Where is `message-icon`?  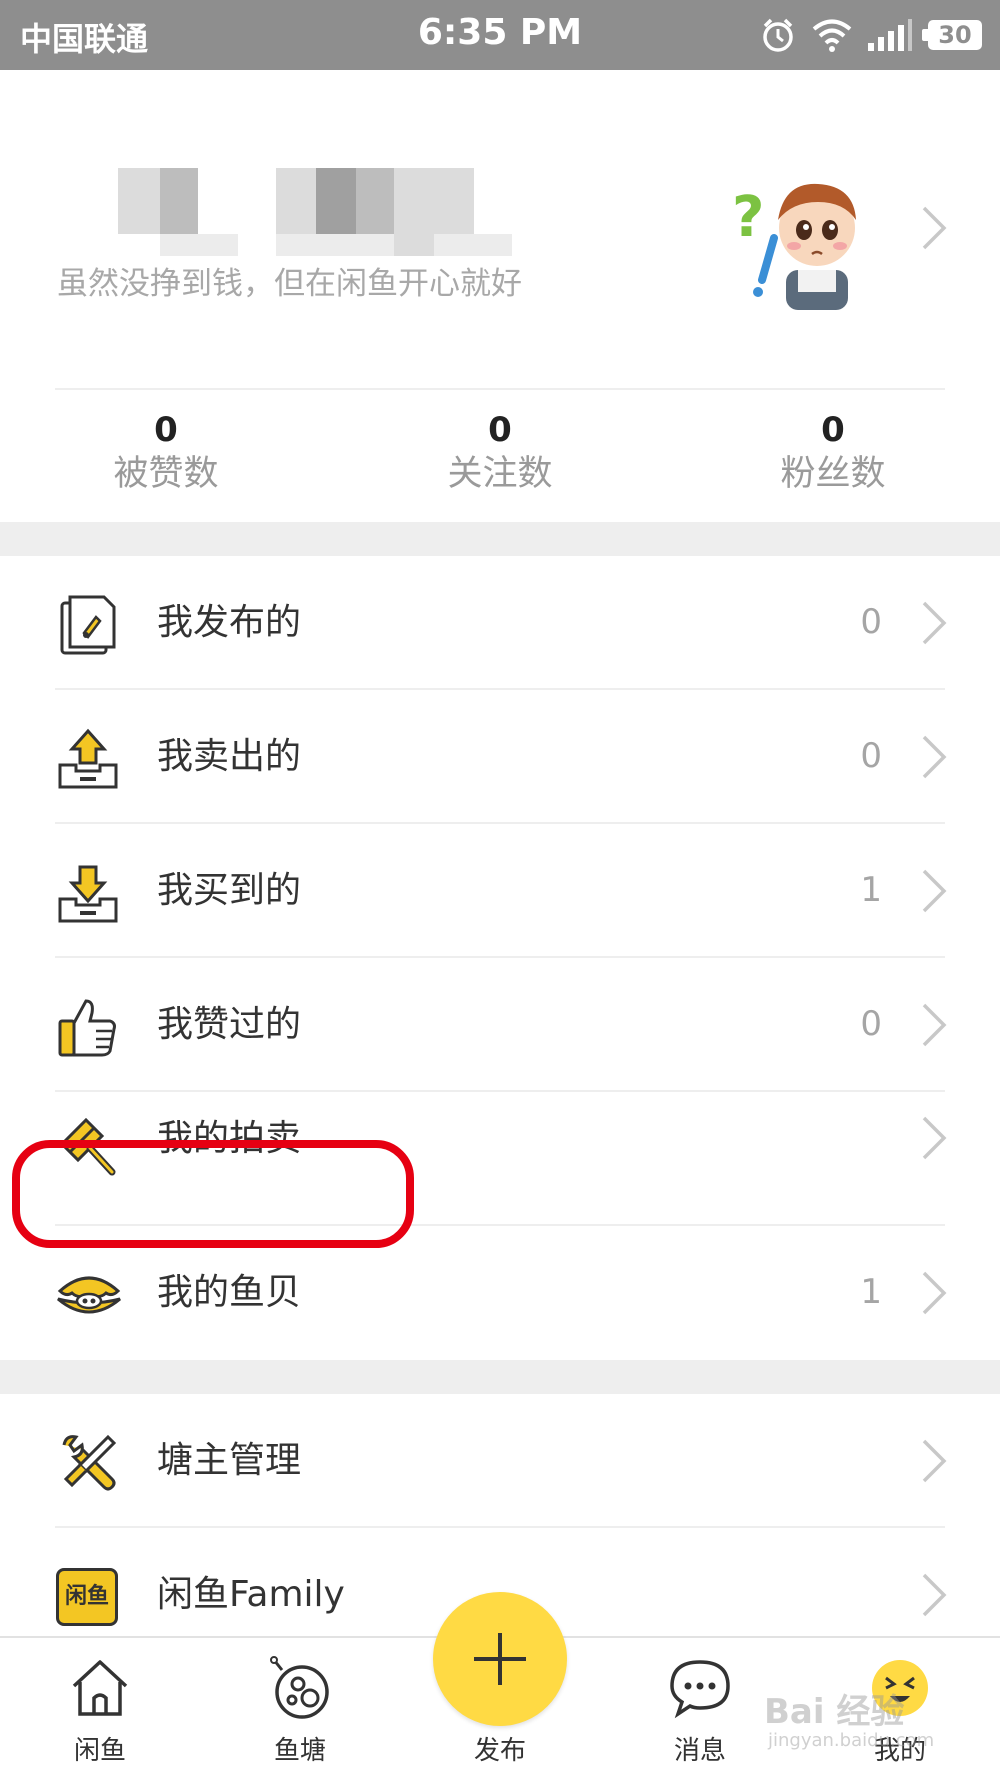
message-icon is located at coordinates (700, 1689).